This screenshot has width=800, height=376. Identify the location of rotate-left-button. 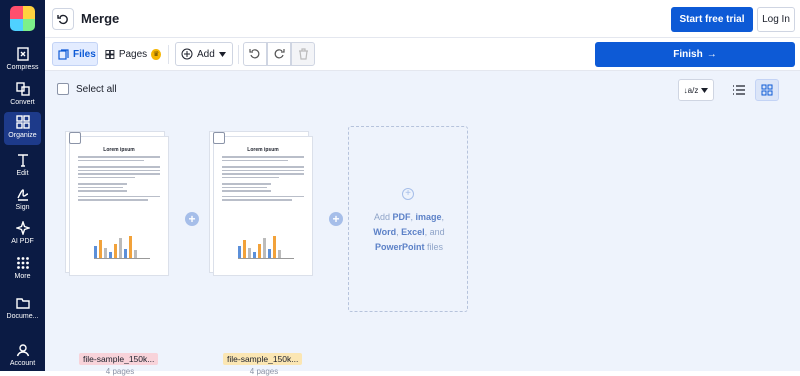
(255, 54).